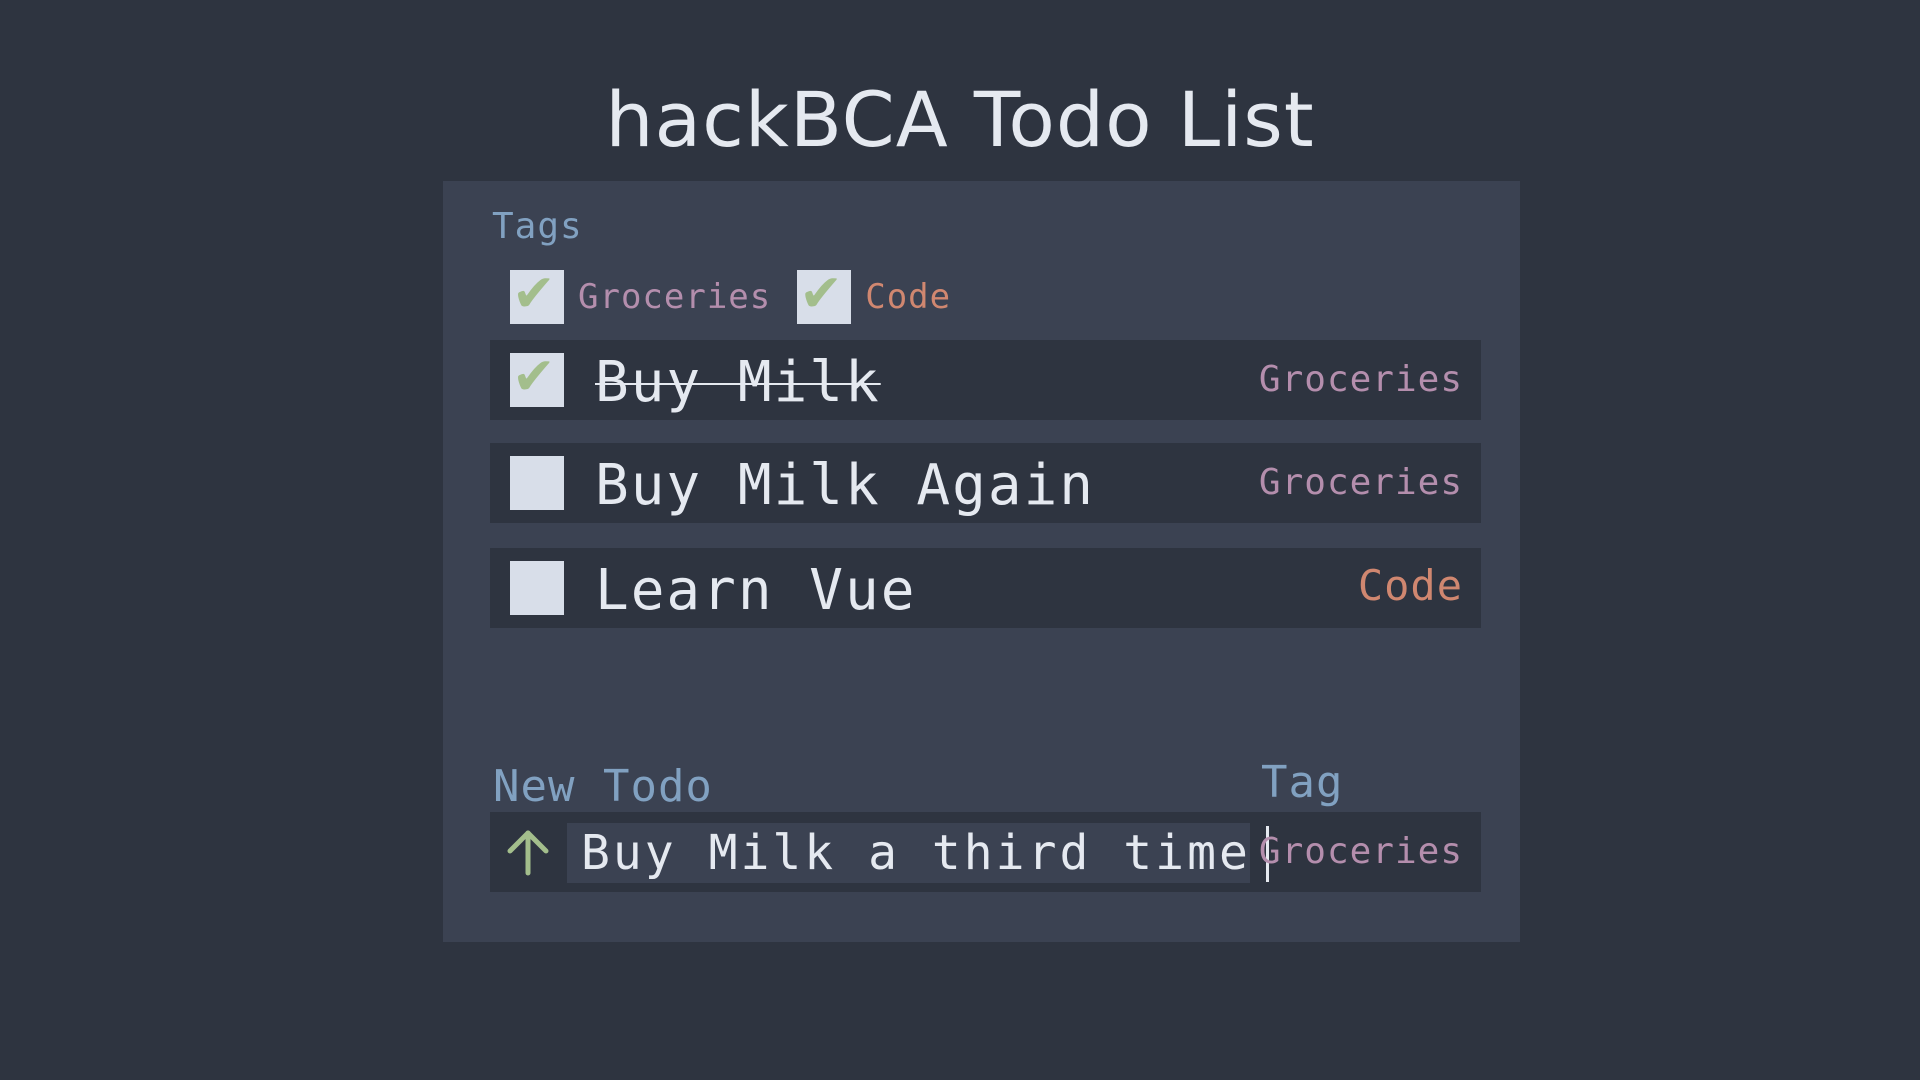  I want to click on todo-text: Buy Milk, so click(738, 382).